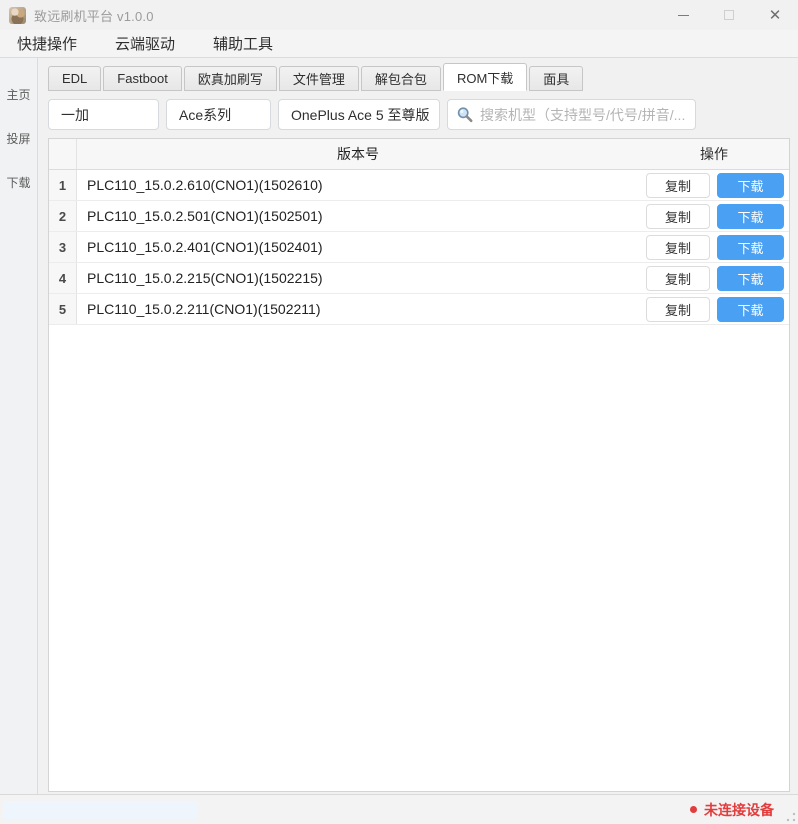 The image size is (798, 824). What do you see at coordinates (204, 309) in the screenshot?
I see `rom-version: PLC110_15.0.2.211(CNO1)(1502211)` at bounding box center [204, 309].